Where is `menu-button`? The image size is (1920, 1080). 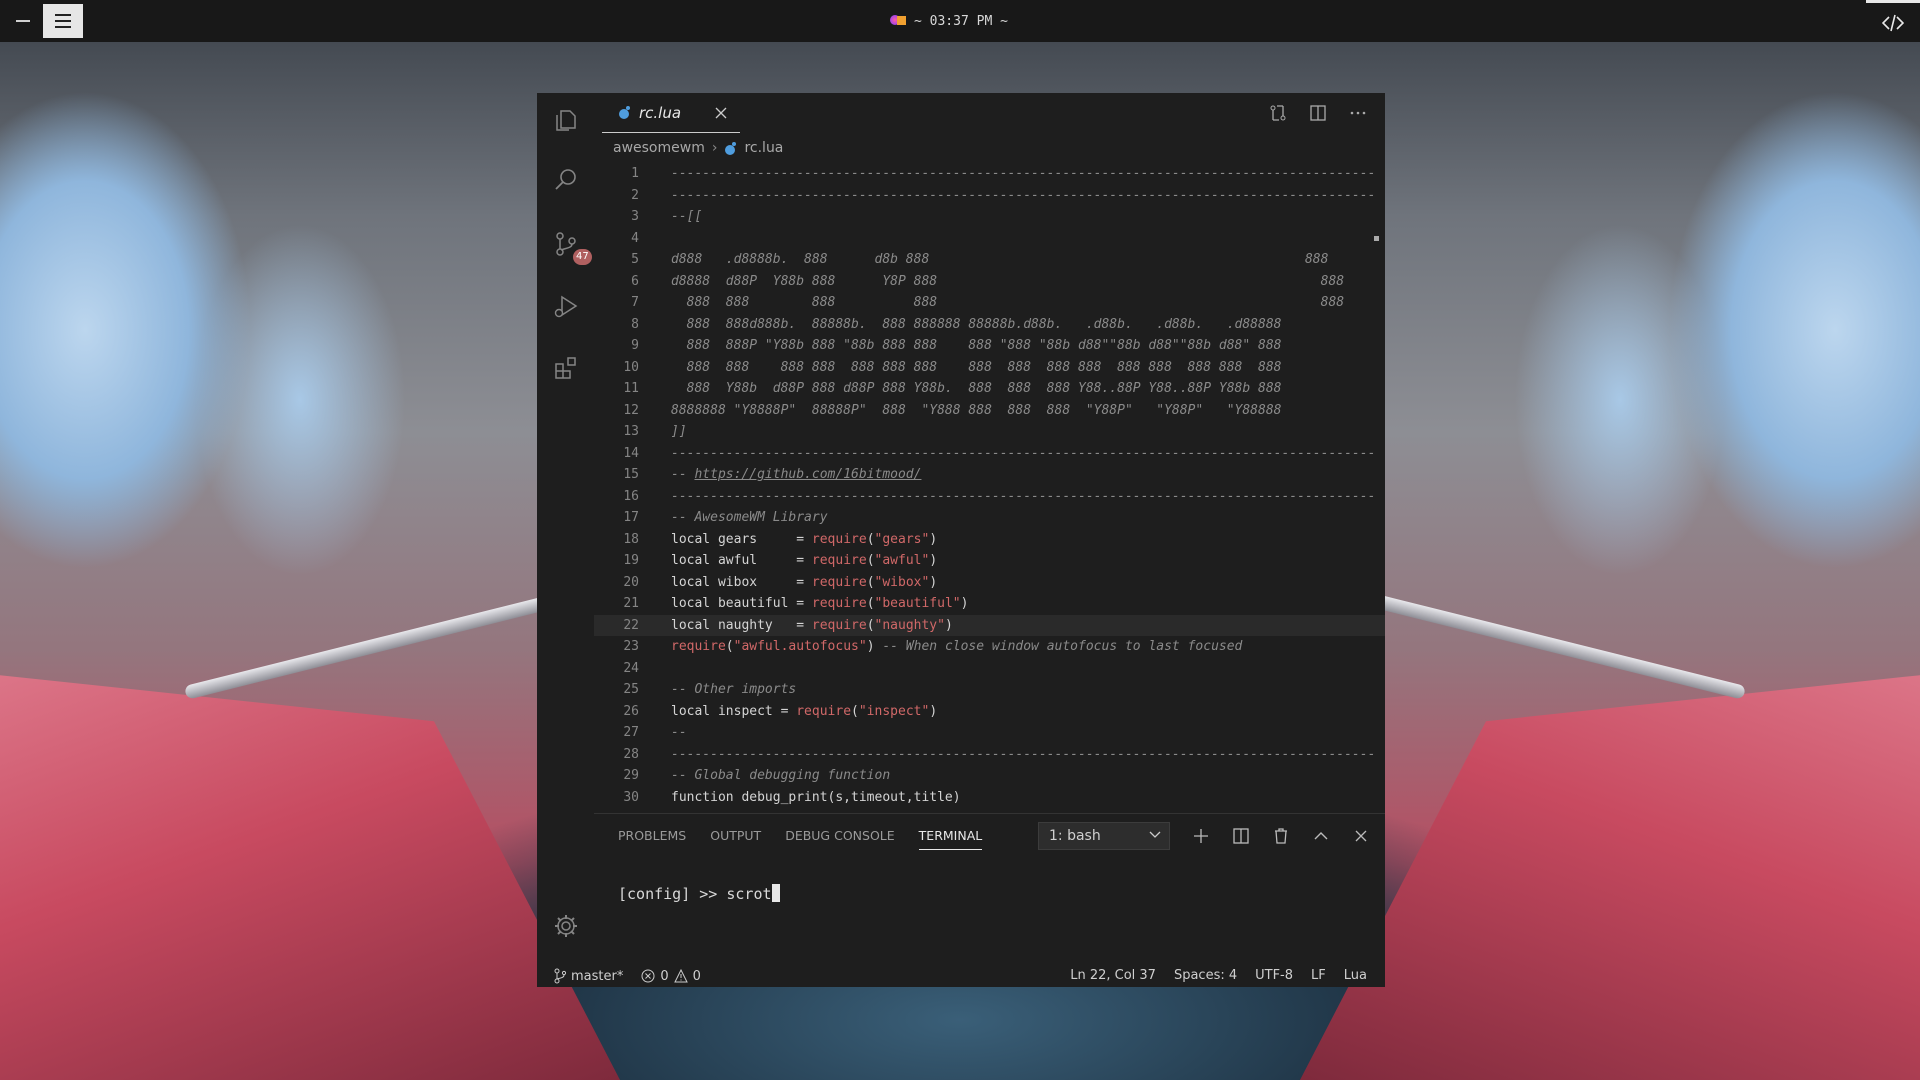 menu-button is located at coordinates (63, 21).